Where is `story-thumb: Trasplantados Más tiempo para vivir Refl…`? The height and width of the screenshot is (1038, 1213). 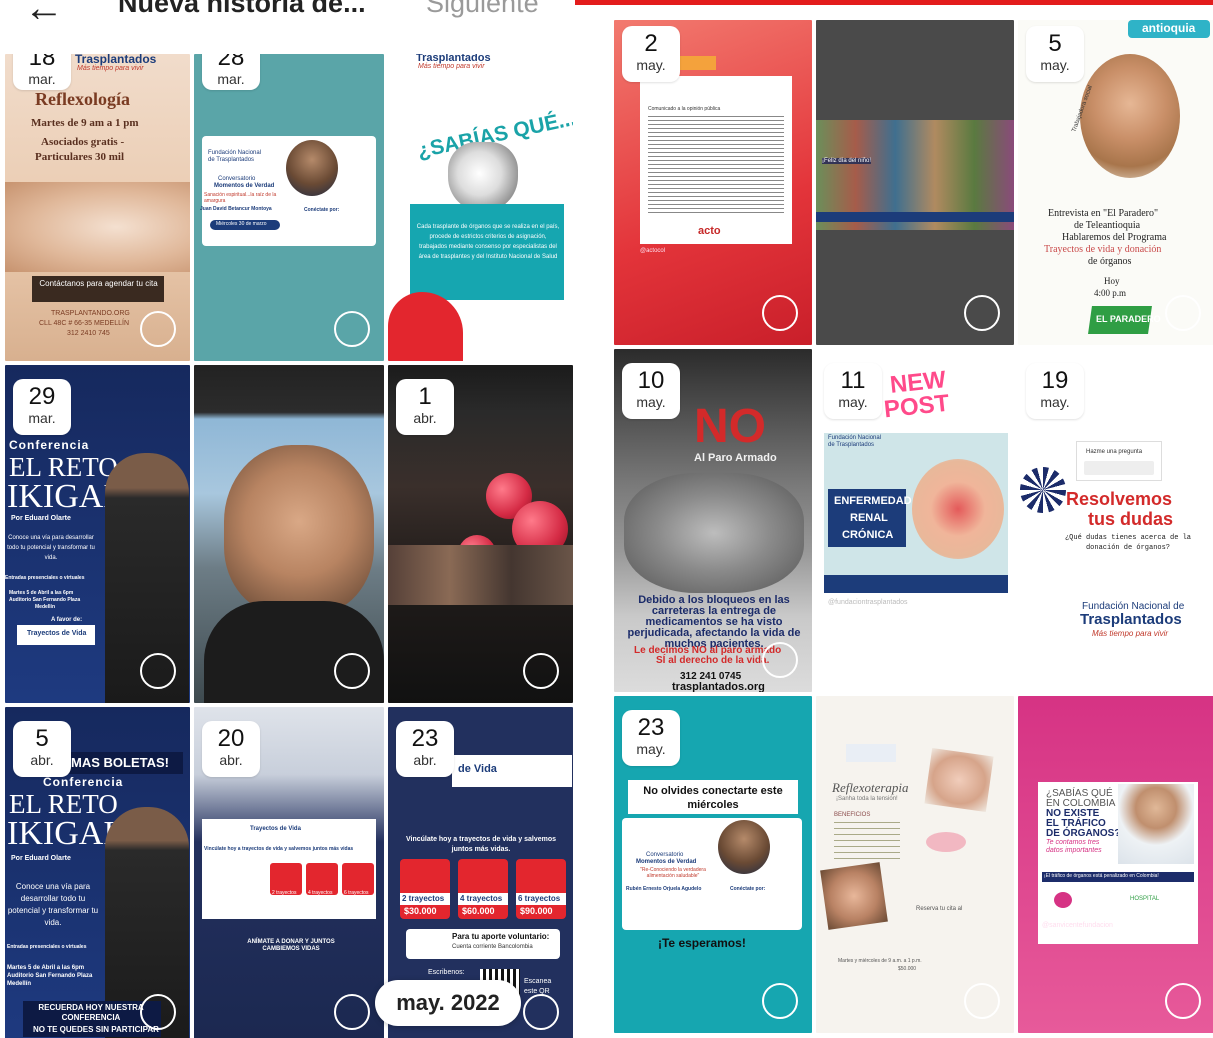 story-thumb: Trasplantados Más tiempo para vivir Refl… is located at coordinates (97, 207).